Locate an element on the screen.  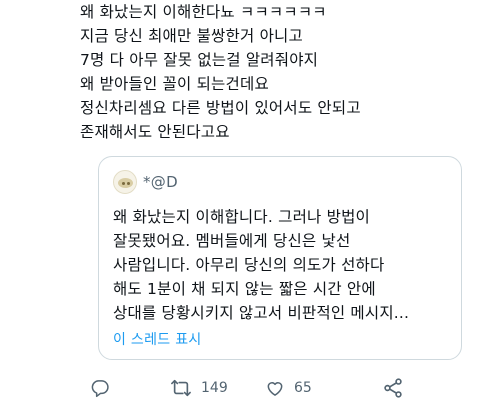
tweet-line: 왜 받아들인 꼴이 되는건데요 is located at coordinates (174, 84).